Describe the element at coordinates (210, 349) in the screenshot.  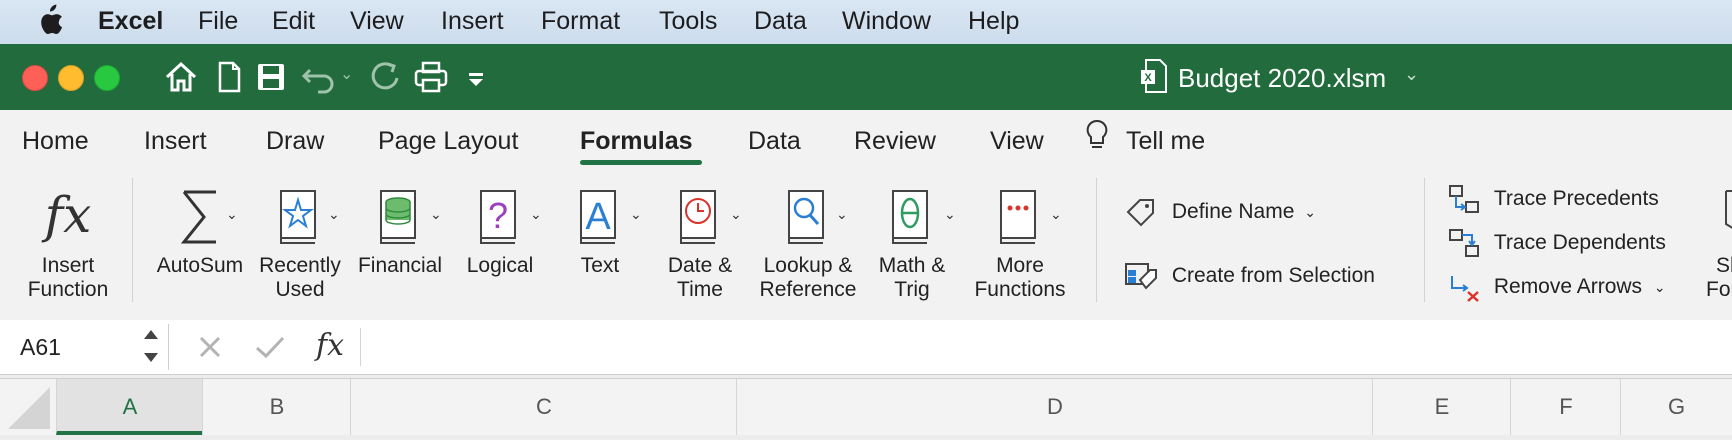
I see `cancel-formula-icon` at that location.